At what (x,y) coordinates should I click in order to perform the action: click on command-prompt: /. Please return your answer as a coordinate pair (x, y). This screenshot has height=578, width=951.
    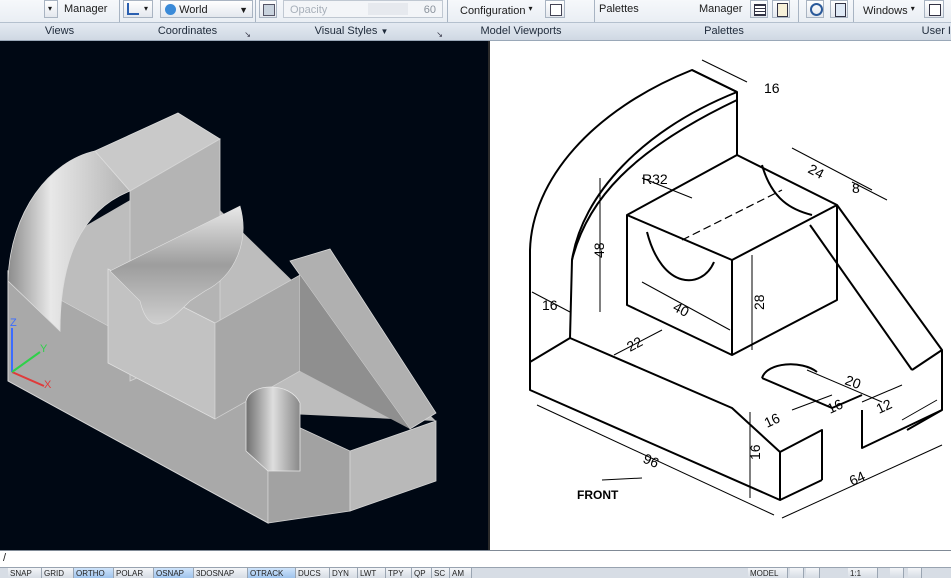
    Looking at the image, I should click on (5, 558).